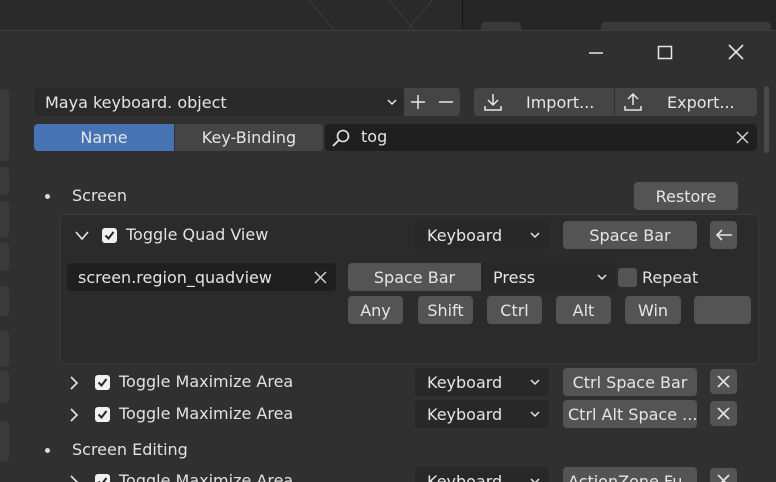 The height and width of the screenshot is (482, 776). What do you see at coordinates (633, 101) in the screenshot?
I see `export-icon` at bounding box center [633, 101].